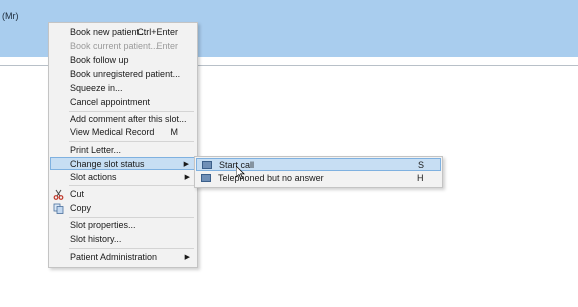  Describe the element at coordinates (318, 164) in the screenshot. I see `submenu-item-start-call: Start call S` at that location.